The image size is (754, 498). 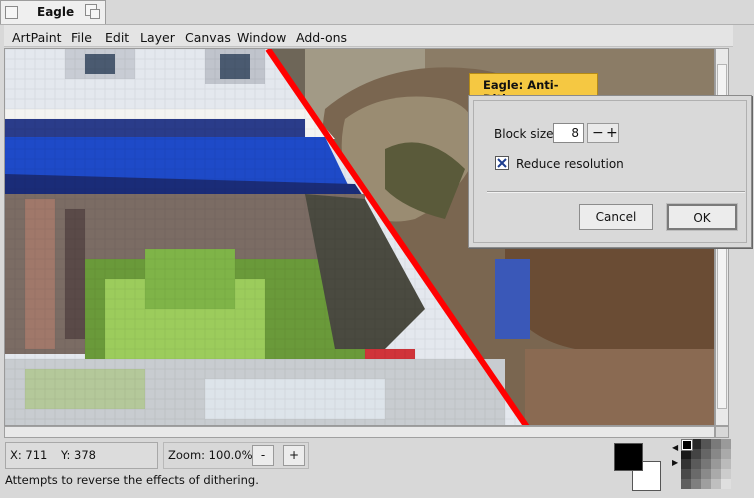 I want to click on menu-add-ons: Add-ons, so click(x=321, y=37).